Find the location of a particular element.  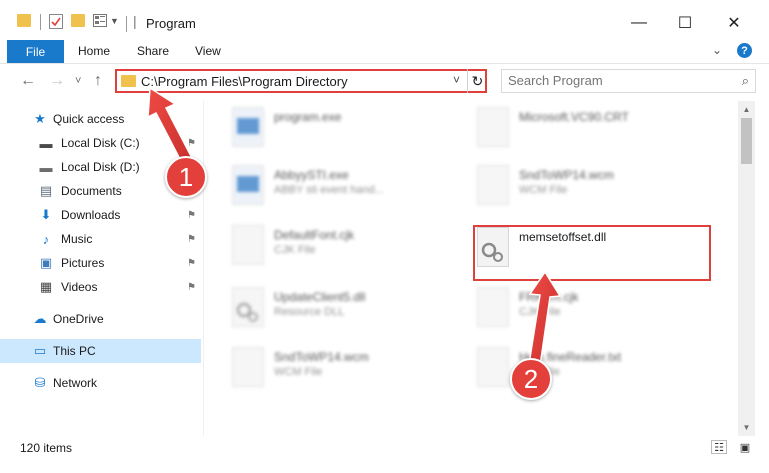

chevron-down-icon: ▼ is located at coordinates (114, 21).